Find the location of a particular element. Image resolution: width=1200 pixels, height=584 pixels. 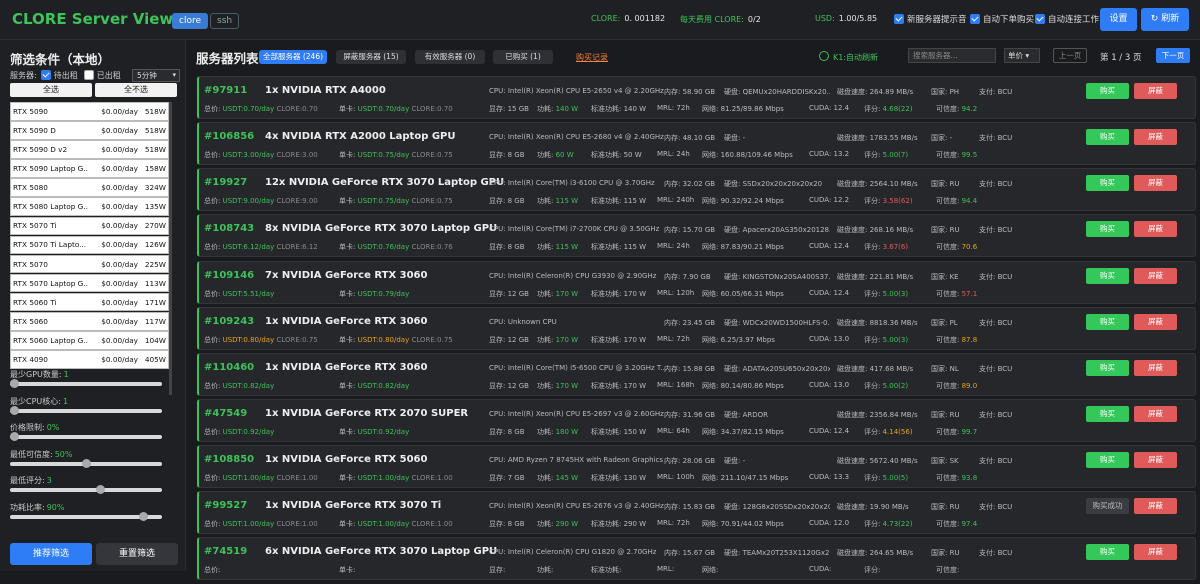

buy-button: 购买成功 is located at coordinates (1107, 506).